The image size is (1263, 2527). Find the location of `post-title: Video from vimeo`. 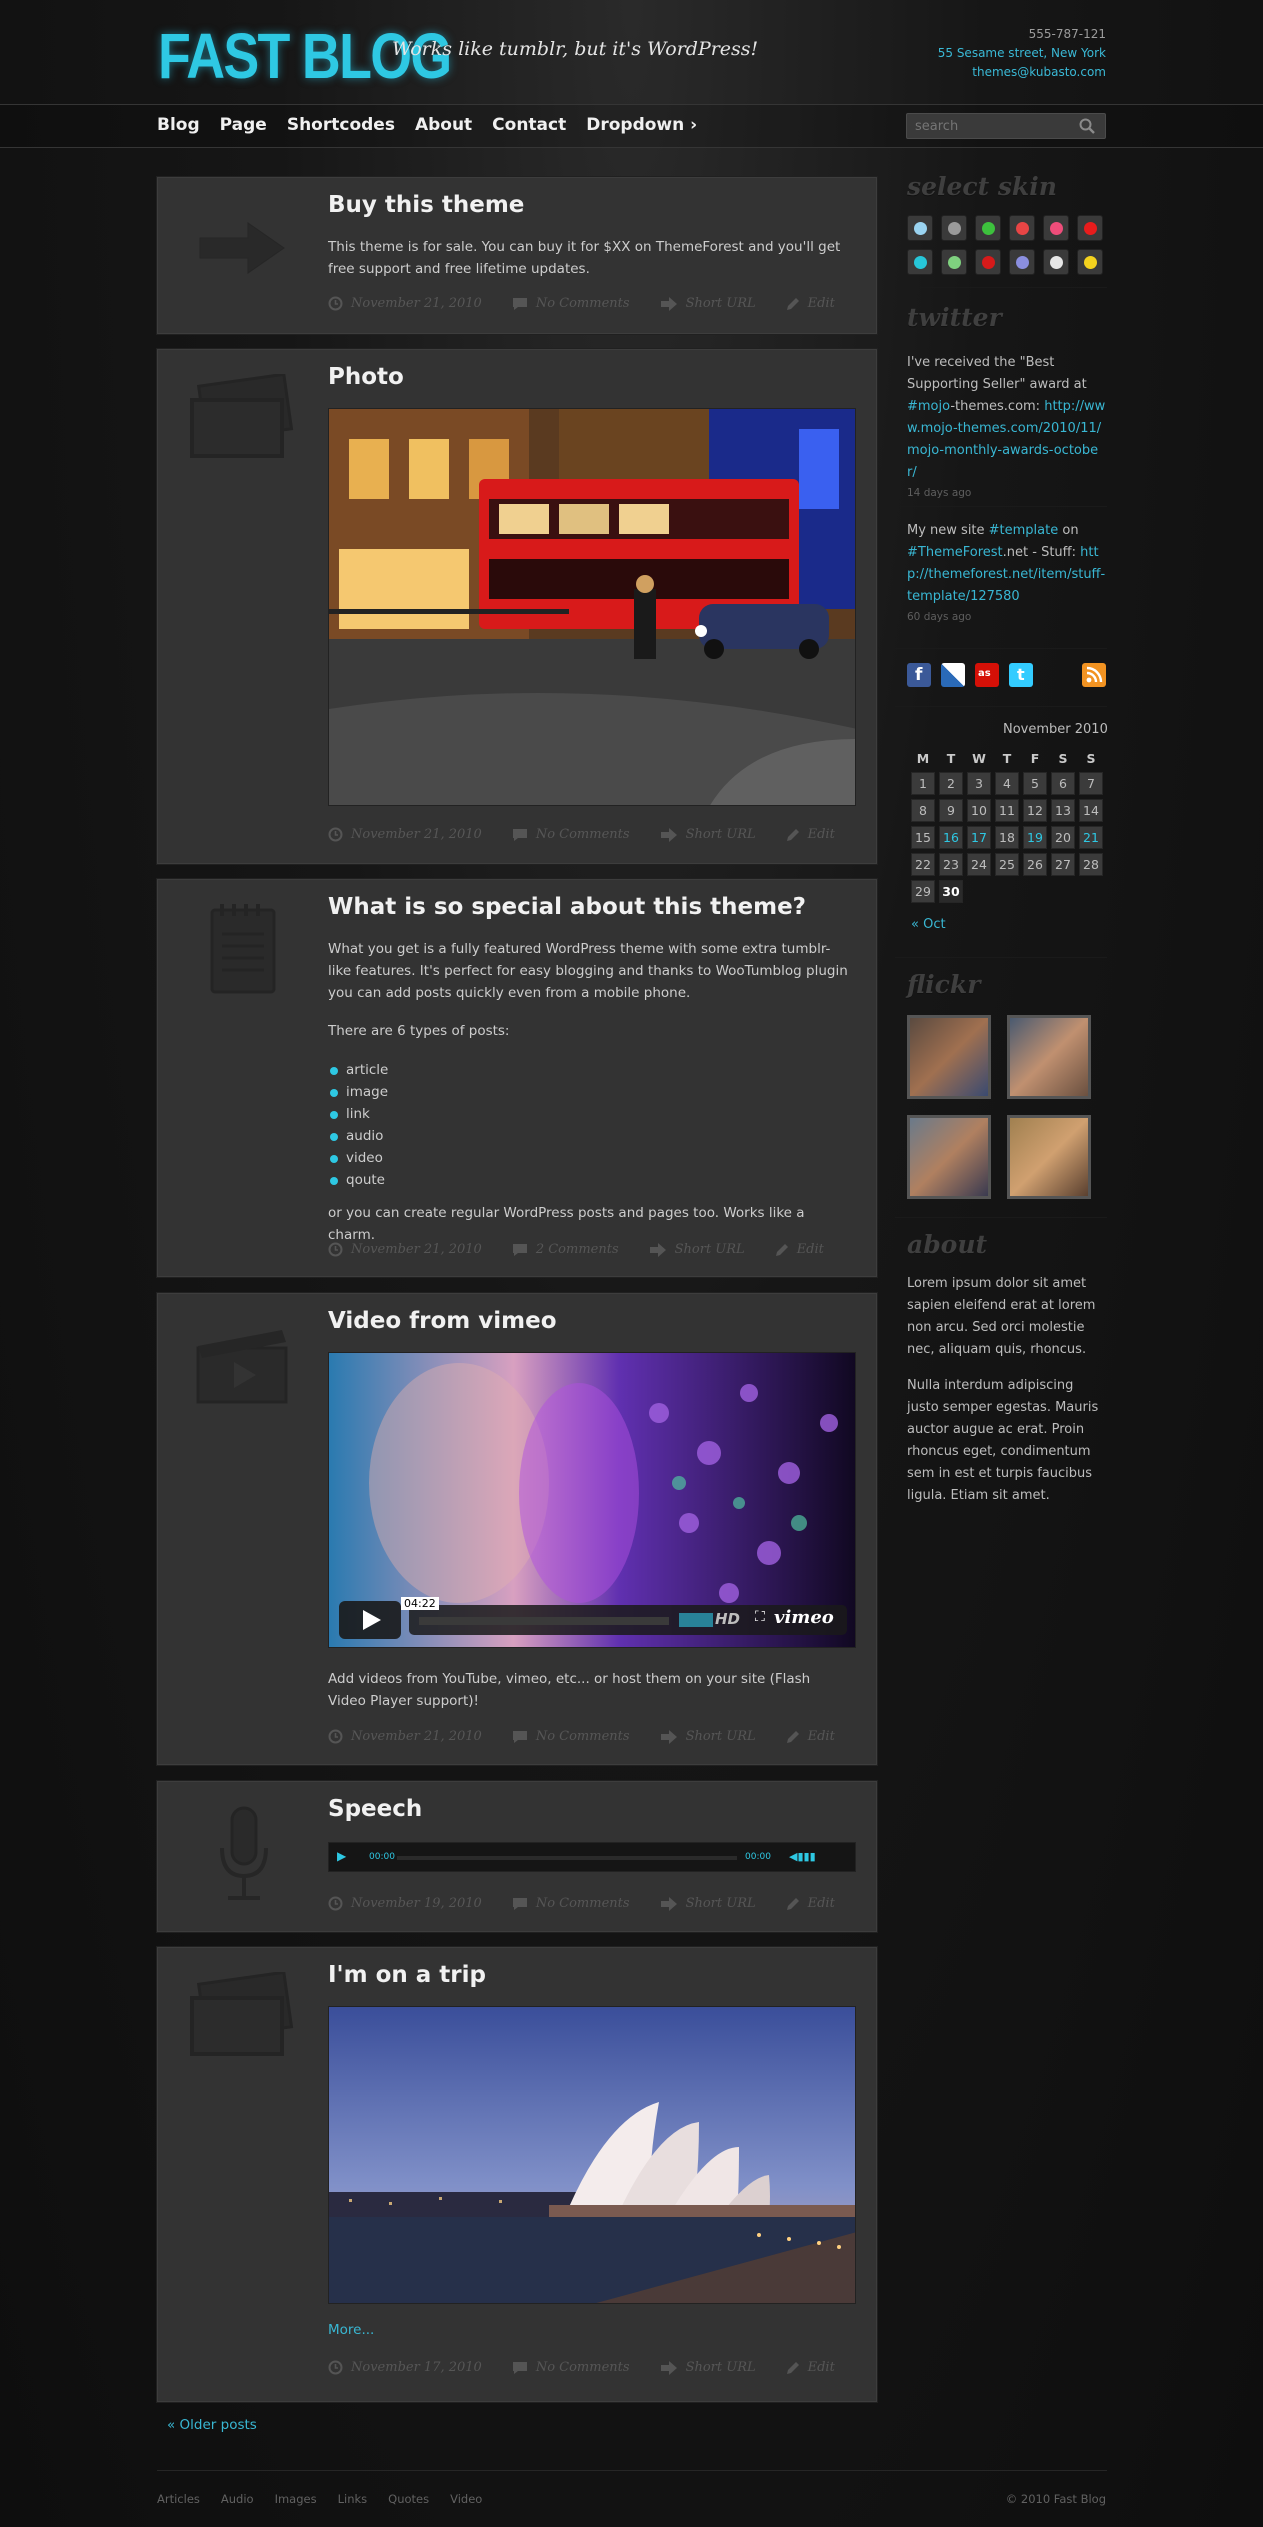

post-title: Video from vimeo is located at coordinates (442, 1321).